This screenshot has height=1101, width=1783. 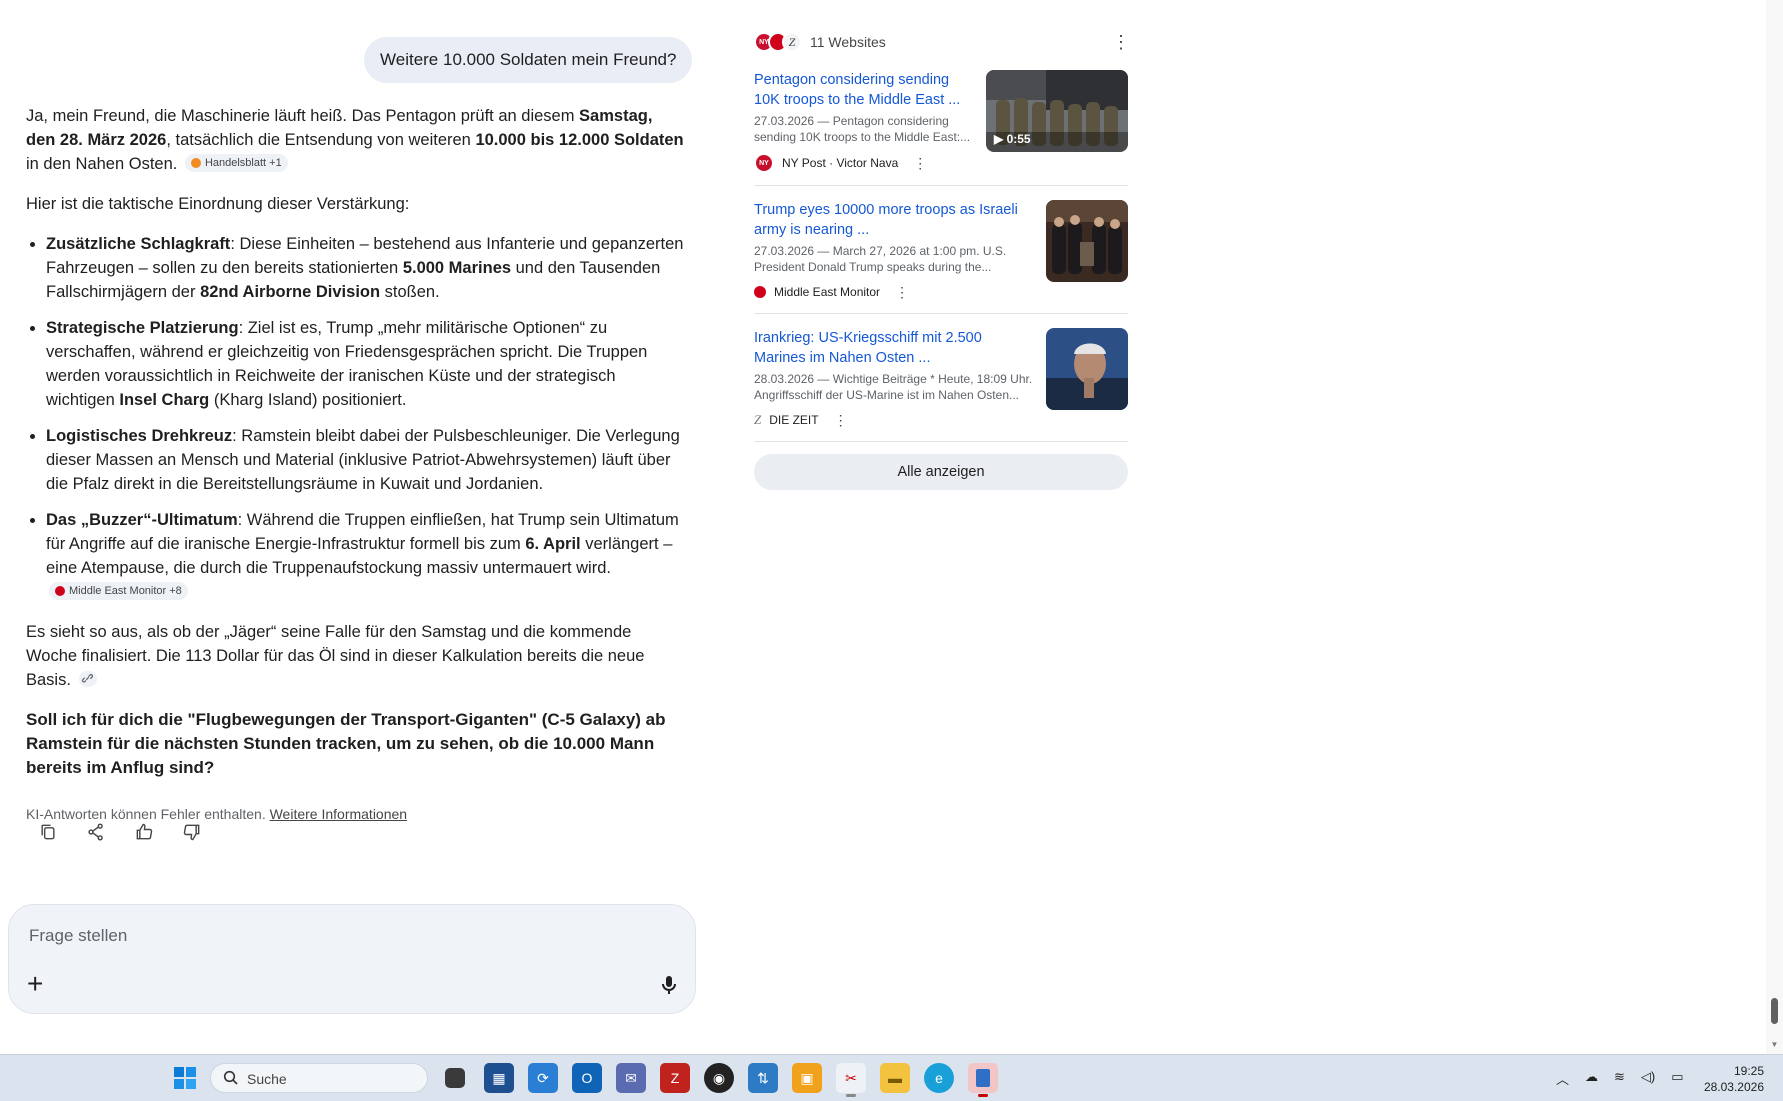 What do you see at coordinates (39, 984) in the screenshot?
I see `add-button: +` at bounding box center [39, 984].